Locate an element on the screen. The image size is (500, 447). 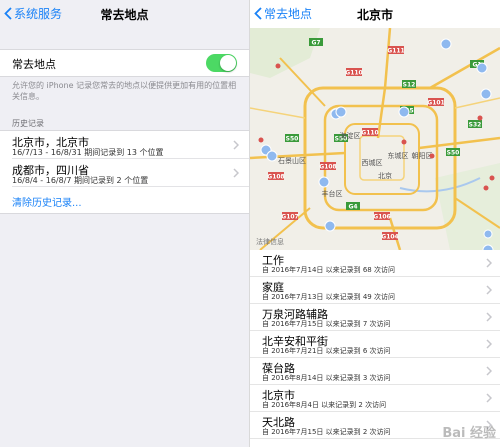
svg-text: G111 is located at coordinates (395, 51).